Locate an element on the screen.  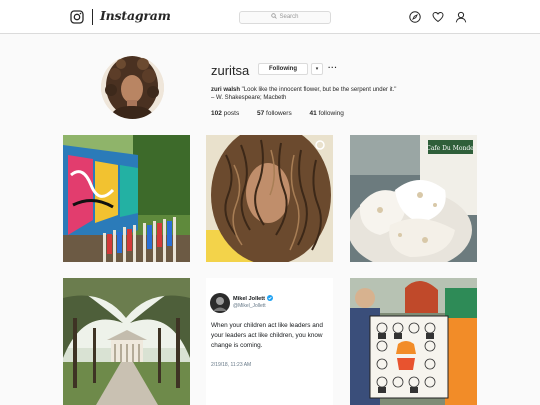
cup-logo-text: Cafe Du Monde is located at coordinates (450, 148).